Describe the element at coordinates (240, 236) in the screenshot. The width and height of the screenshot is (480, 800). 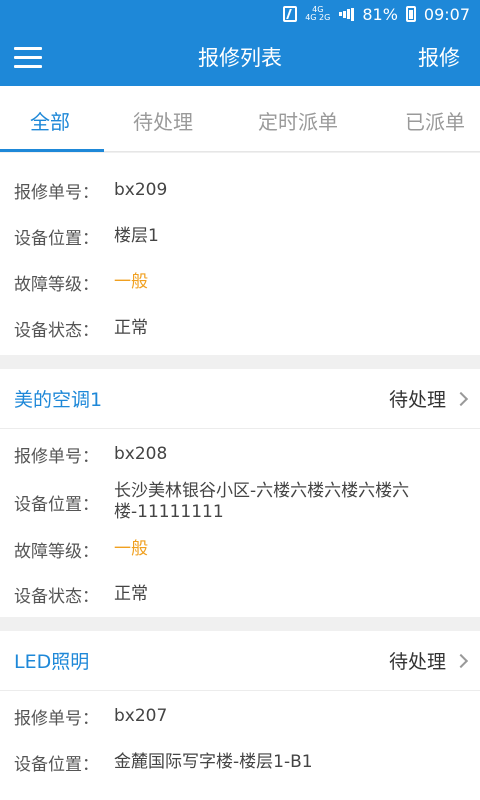
I see `location-row: 设备位置： 楼层1` at that location.